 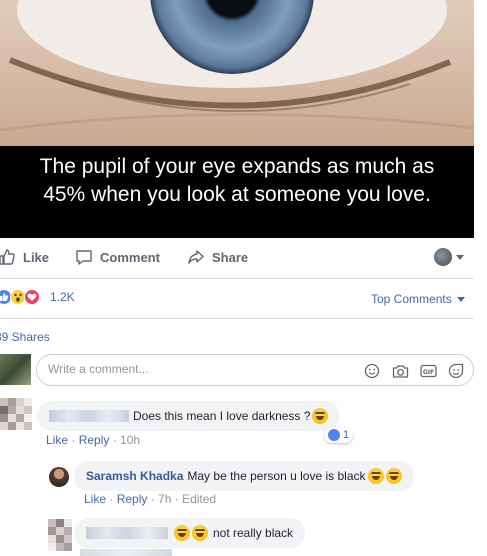 I want to click on gif-icon: GIF, so click(x=428, y=371).